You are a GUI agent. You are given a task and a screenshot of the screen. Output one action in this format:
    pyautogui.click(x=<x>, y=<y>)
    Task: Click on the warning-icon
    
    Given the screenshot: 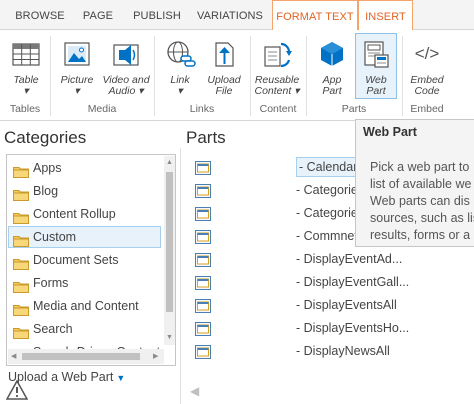 What is the action you would take?
    pyautogui.click(x=17, y=391)
    